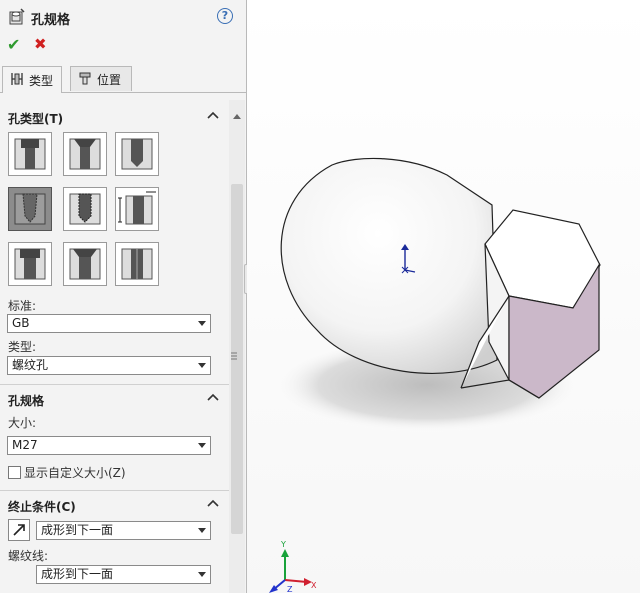 The width and height of the screenshot is (640, 596). I want to click on size-value: M27, so click(25, 445).